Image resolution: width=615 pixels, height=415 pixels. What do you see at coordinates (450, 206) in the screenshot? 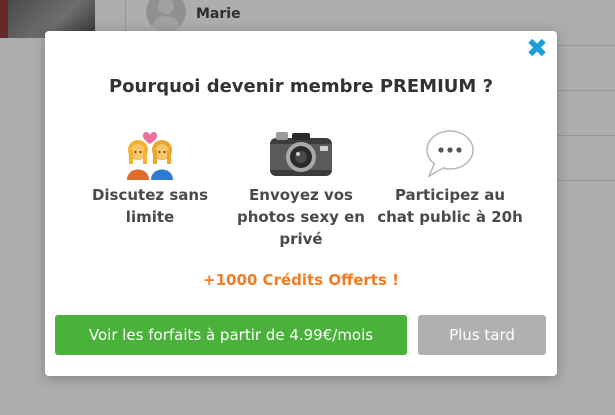
I see `feature-label: Participez au chat public à 20h` at bounding box center [450, 206].